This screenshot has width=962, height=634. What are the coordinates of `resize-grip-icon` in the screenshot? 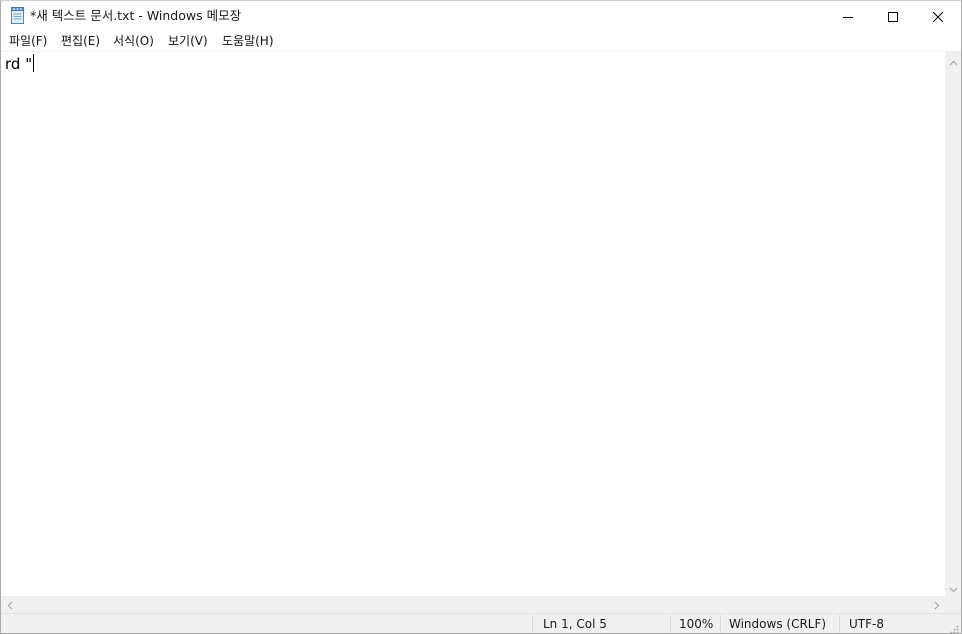 It's located at (954, 628).